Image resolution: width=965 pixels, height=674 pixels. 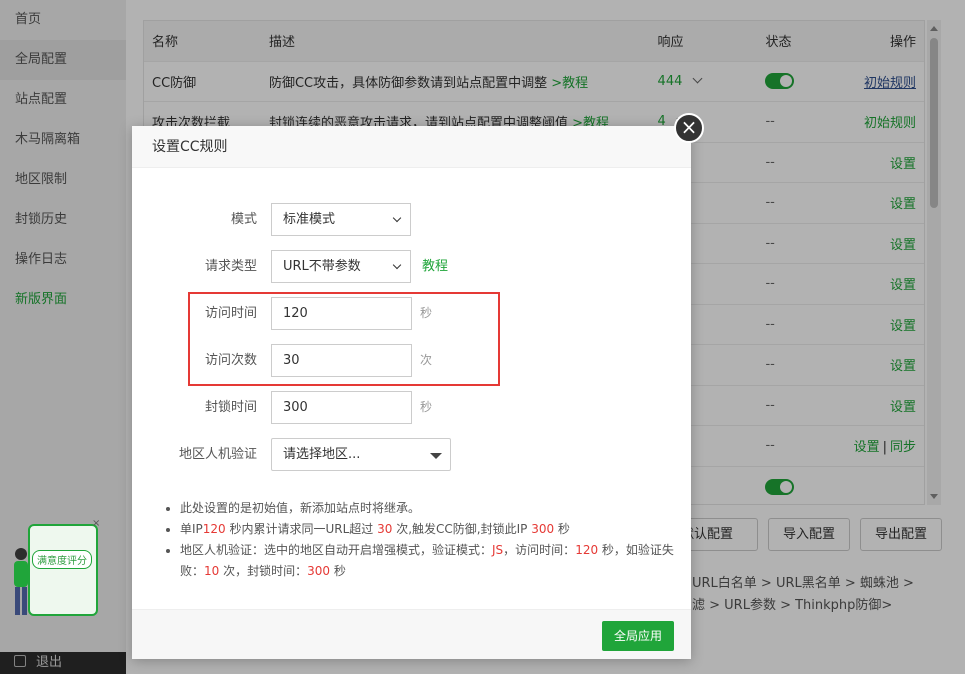 I want to click on block-time-row: 封锁时间 300 秒, so click(x=411, y=407).